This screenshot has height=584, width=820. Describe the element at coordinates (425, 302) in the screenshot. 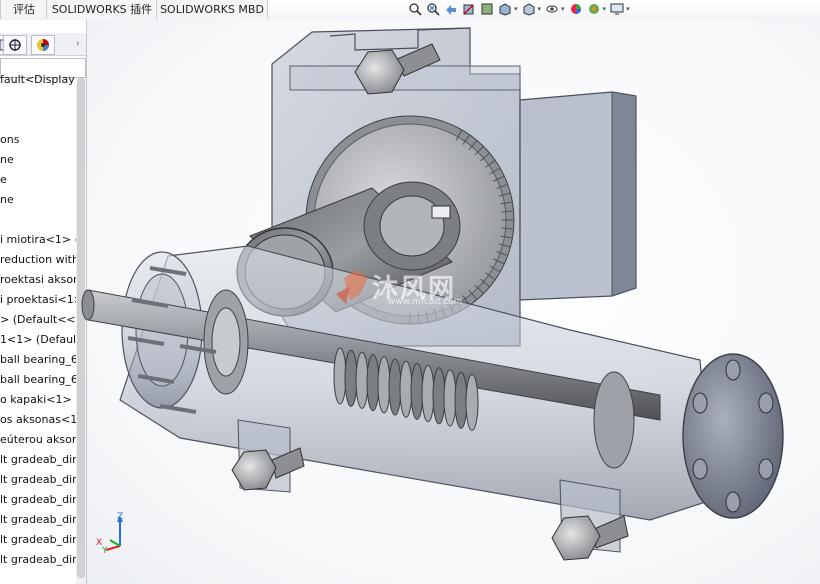

I see `watermark-url: www.mfcad.com` at that location.